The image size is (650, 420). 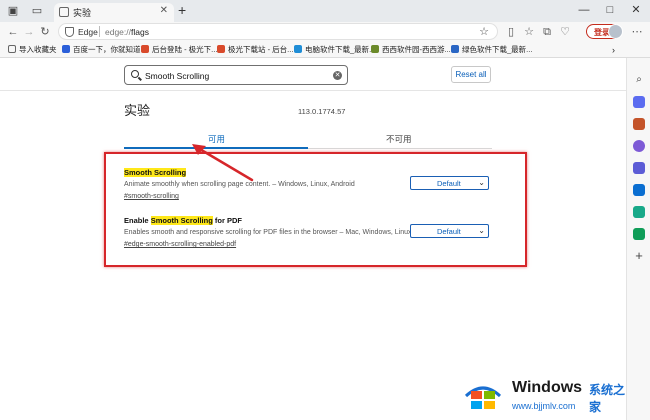 What do you see at coordinates (12, 49) in the screenshot?
I see `folder-icon` at bounding box center [12, 49].